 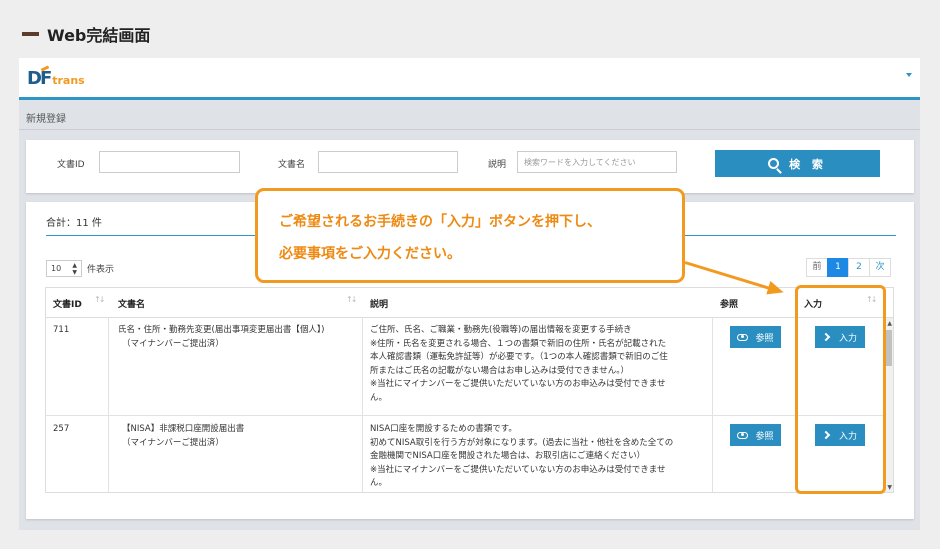 What do you see at coordinates (838, 267) in the screenshot?
I see `pager-page-1: 1` at bounding box center [838, 267].